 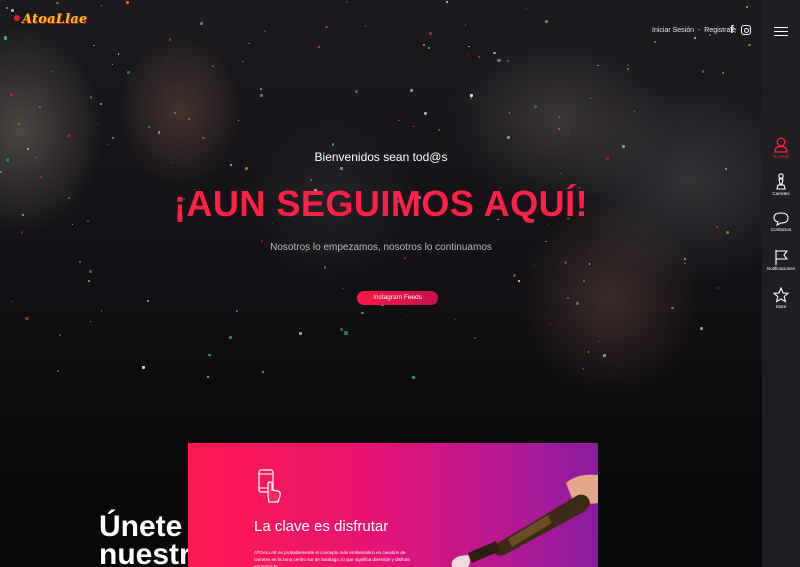 I want to click on logo-text: AtoaLlae, so click(x=55, y=19).